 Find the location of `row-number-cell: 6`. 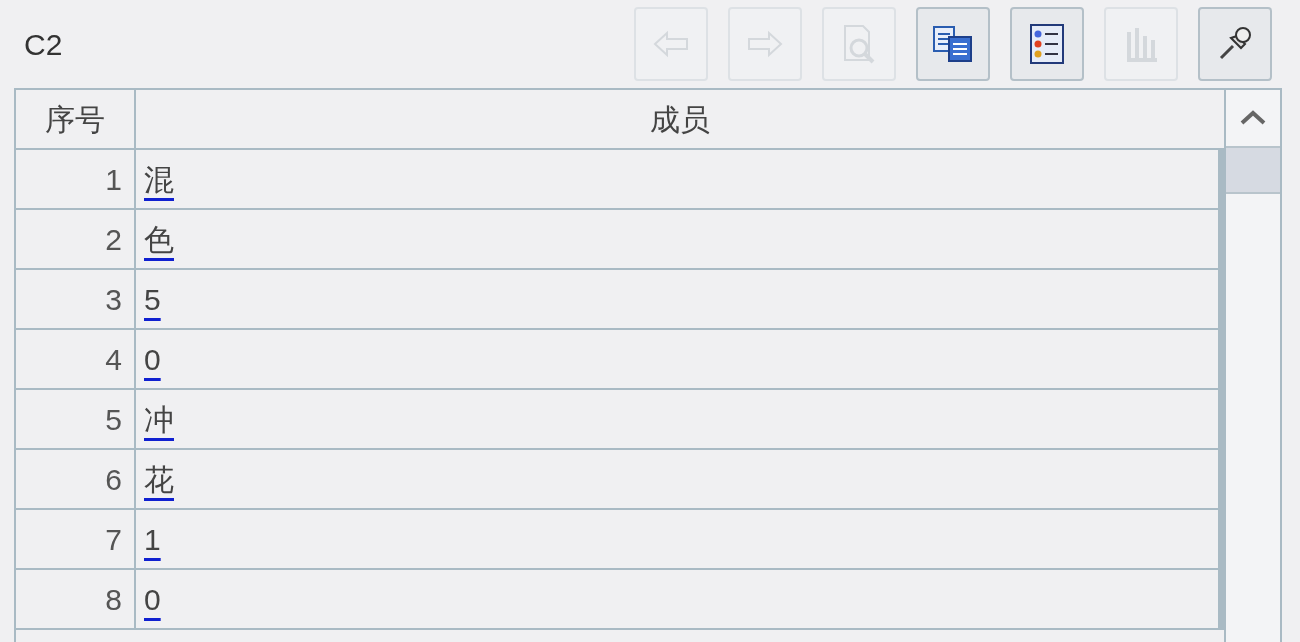

row-number-cell: 6 is located at coordinates (76, 479).